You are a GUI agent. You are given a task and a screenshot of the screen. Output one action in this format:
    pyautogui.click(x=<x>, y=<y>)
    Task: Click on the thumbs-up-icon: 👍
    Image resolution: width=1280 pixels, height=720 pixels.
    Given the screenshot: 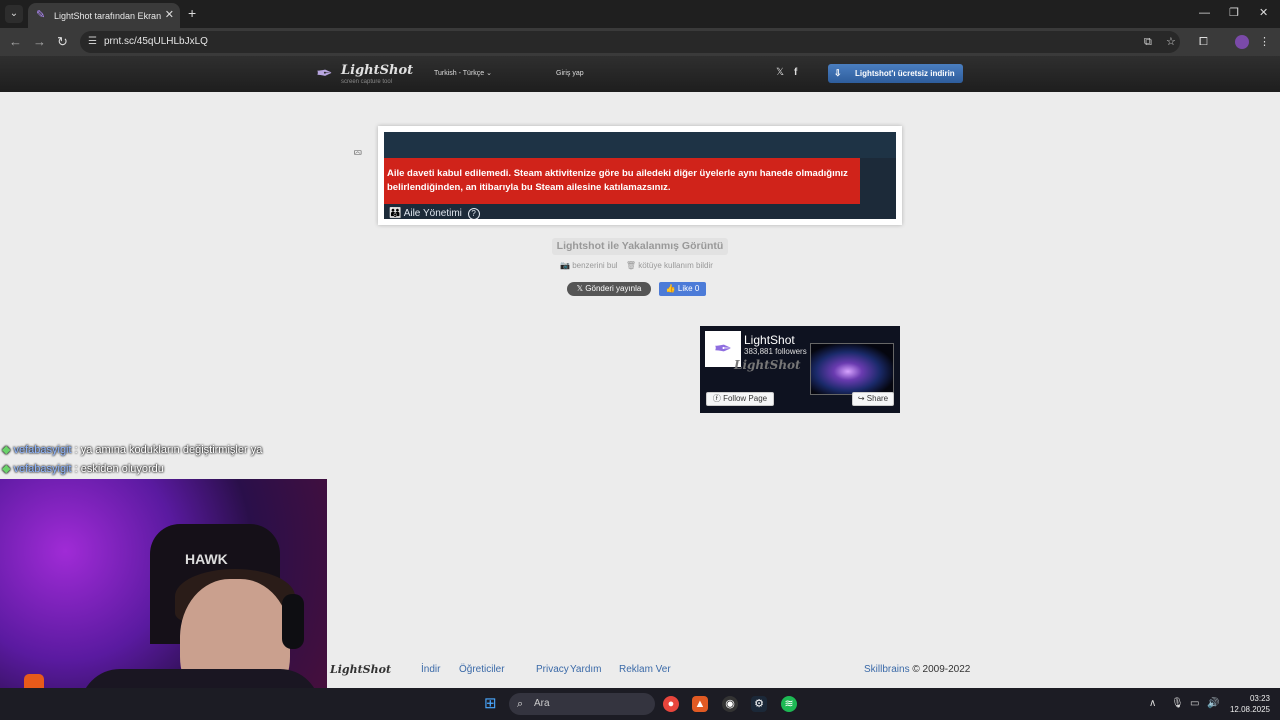 What is the action you would take?
    pyautogui.click(x=670, y=288)
    